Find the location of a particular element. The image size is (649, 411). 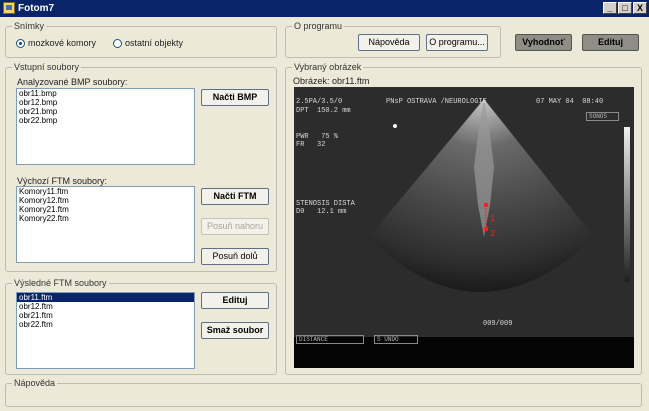

radio-ostatni-objekty is located at coordinates (117, 43).